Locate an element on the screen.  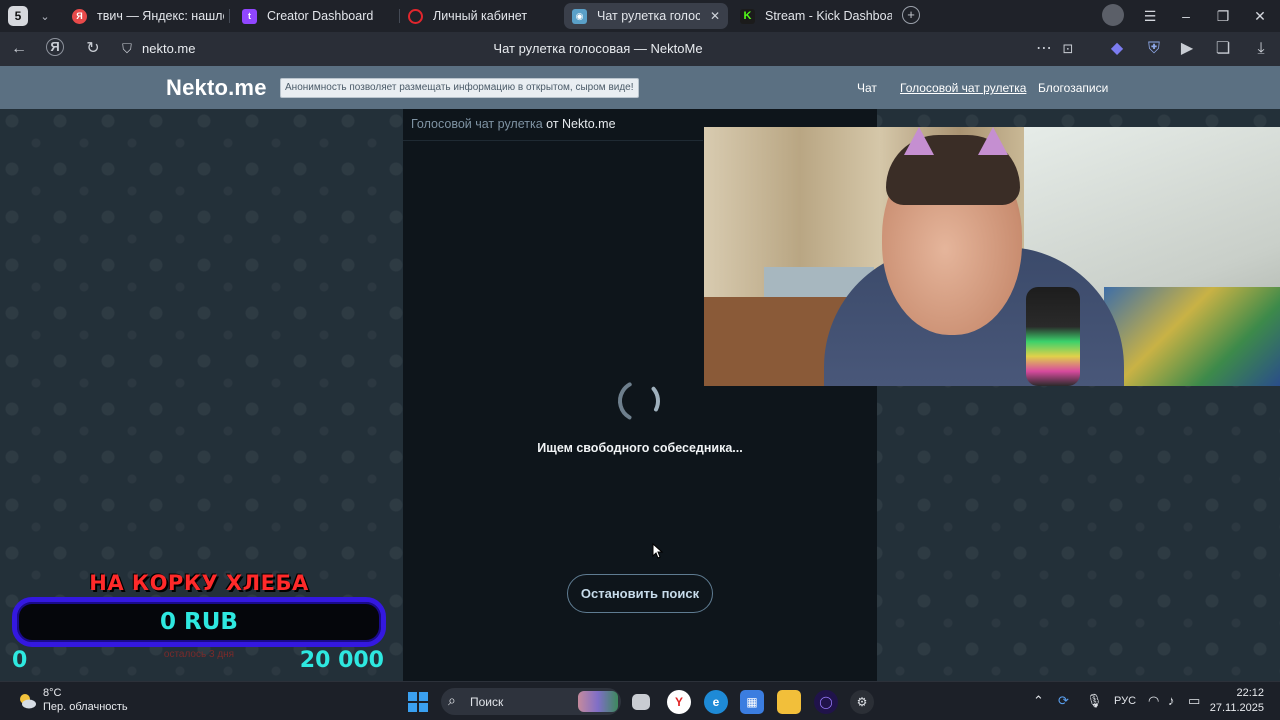
webcam-microphone is located at coordinates (1053, 336).